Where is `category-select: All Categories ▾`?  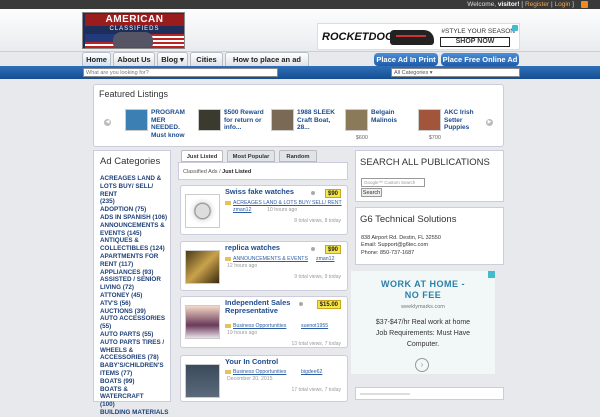 category-select: All Categories ▾ is located at coordinates (455, 72).